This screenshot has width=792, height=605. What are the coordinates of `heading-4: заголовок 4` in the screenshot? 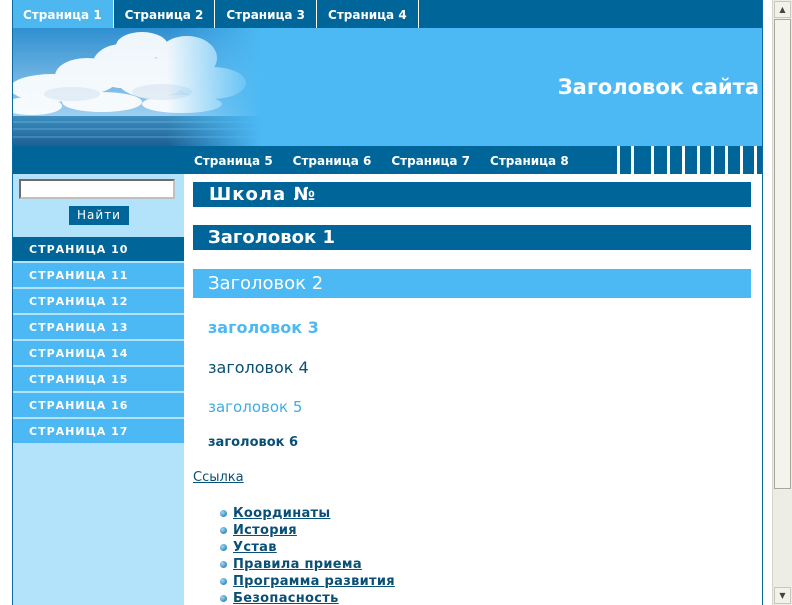 It's located at (258, 367).